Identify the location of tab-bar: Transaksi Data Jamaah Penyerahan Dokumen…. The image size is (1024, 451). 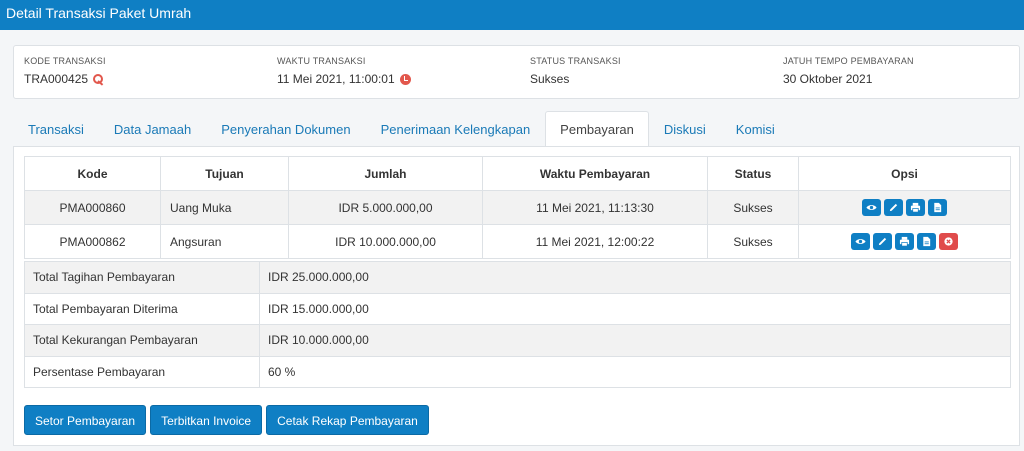
(401, 129).